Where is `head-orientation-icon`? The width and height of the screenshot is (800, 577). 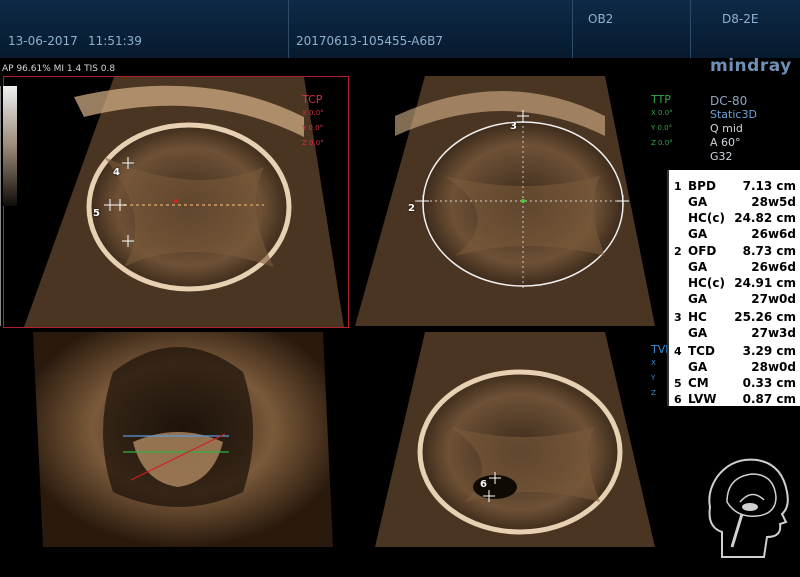 head-orientation-icon is located at coordinates (748, 507).